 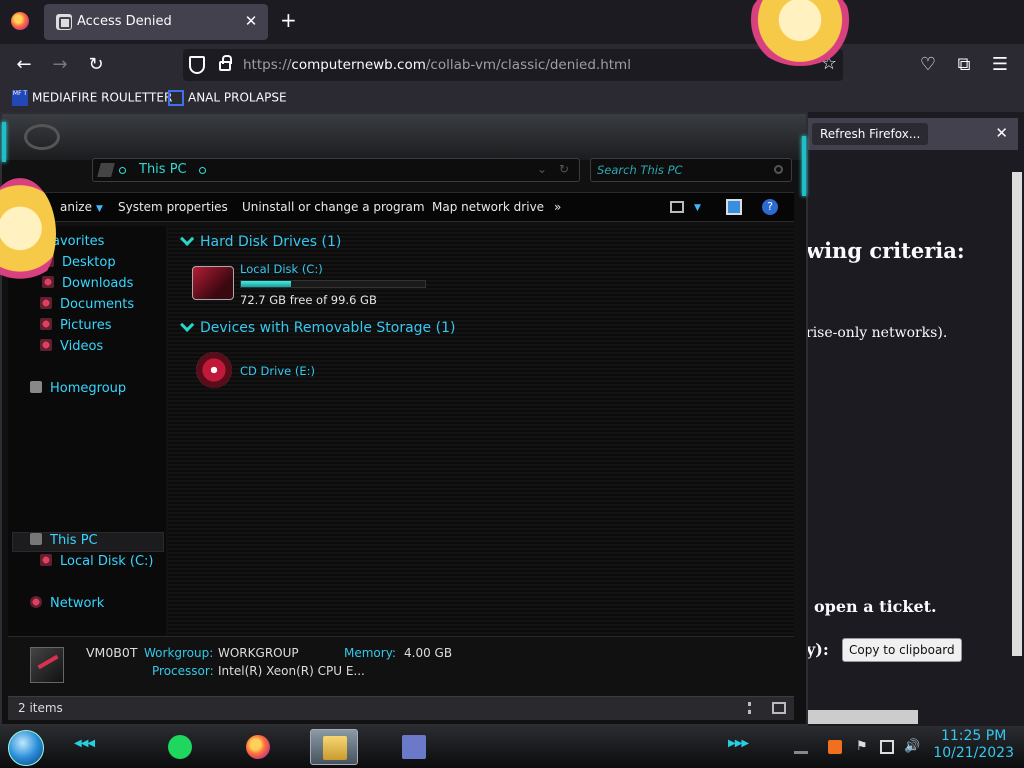 I want to click on java-tray-icon, so click(x=835, y=747).